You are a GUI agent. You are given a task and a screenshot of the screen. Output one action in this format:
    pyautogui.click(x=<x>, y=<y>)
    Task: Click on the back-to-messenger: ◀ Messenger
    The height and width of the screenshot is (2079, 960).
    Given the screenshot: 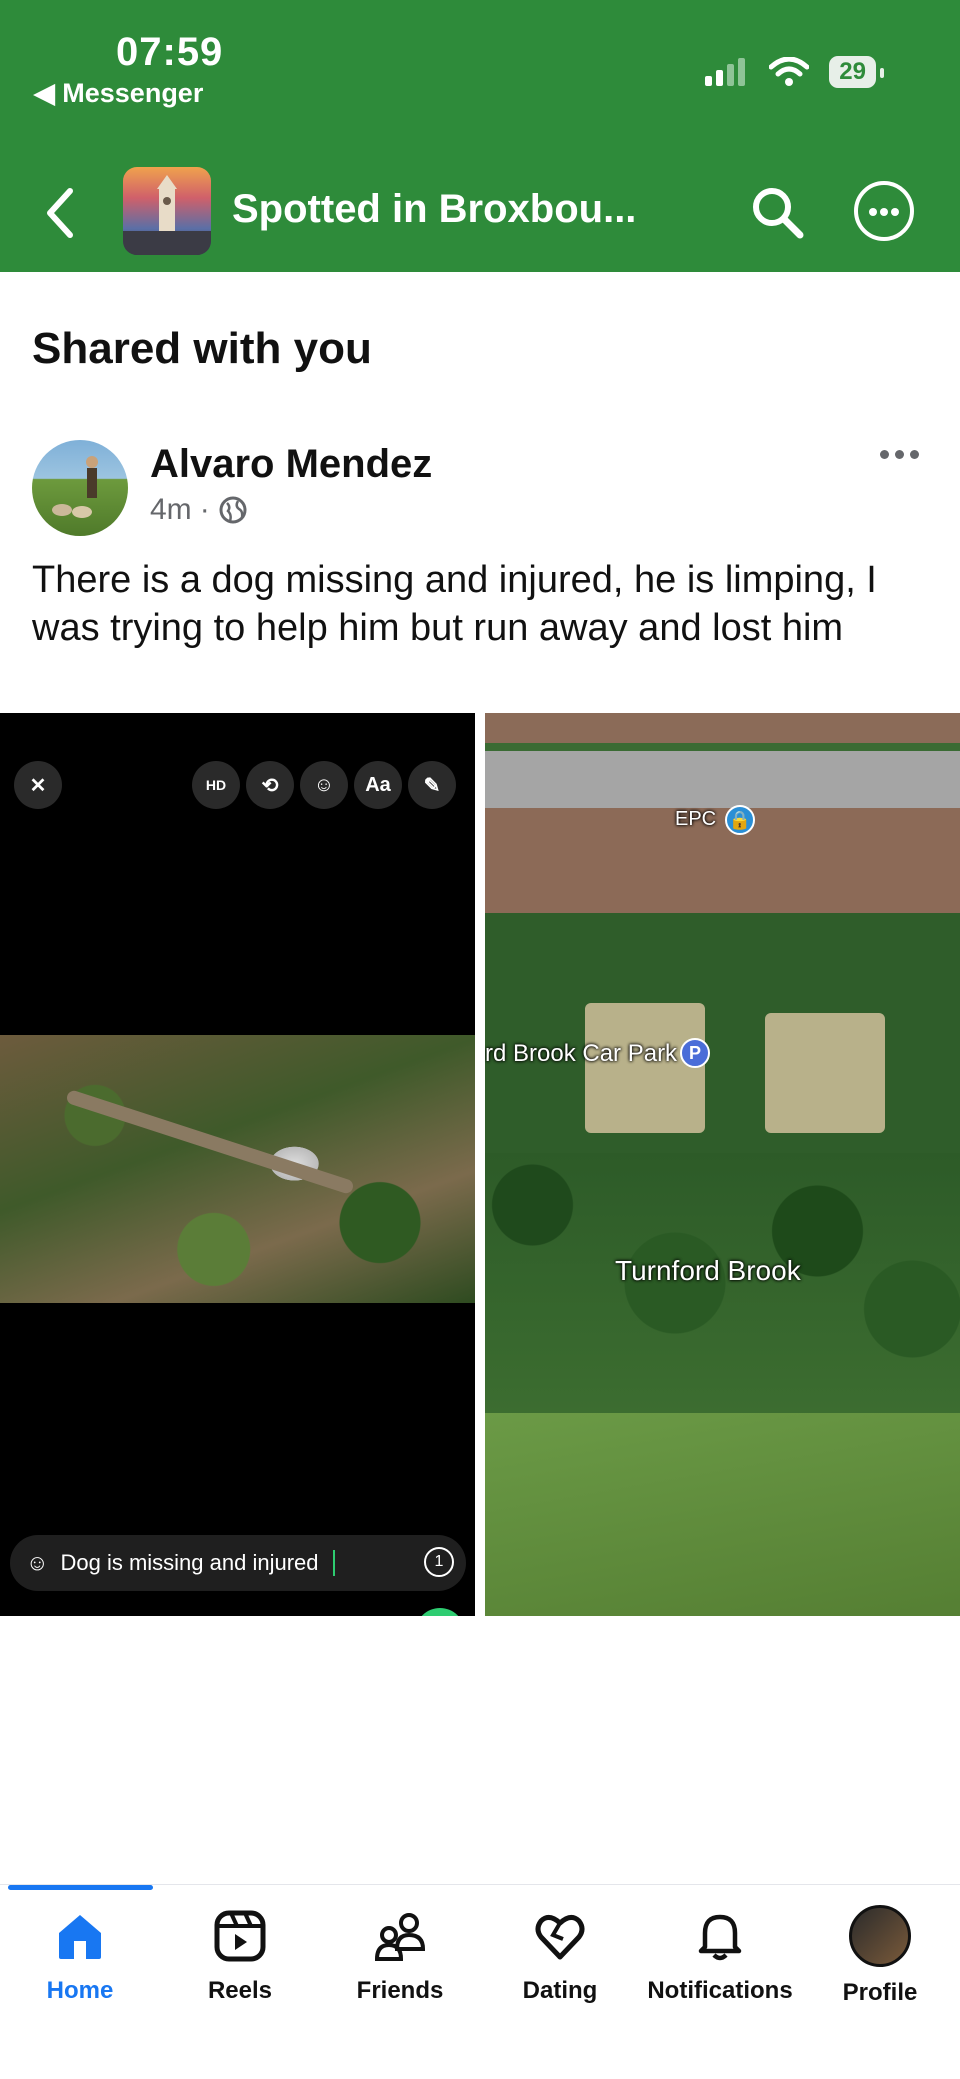 What is the action you would take?
    pyautogui.click(x=118, y=93)
    